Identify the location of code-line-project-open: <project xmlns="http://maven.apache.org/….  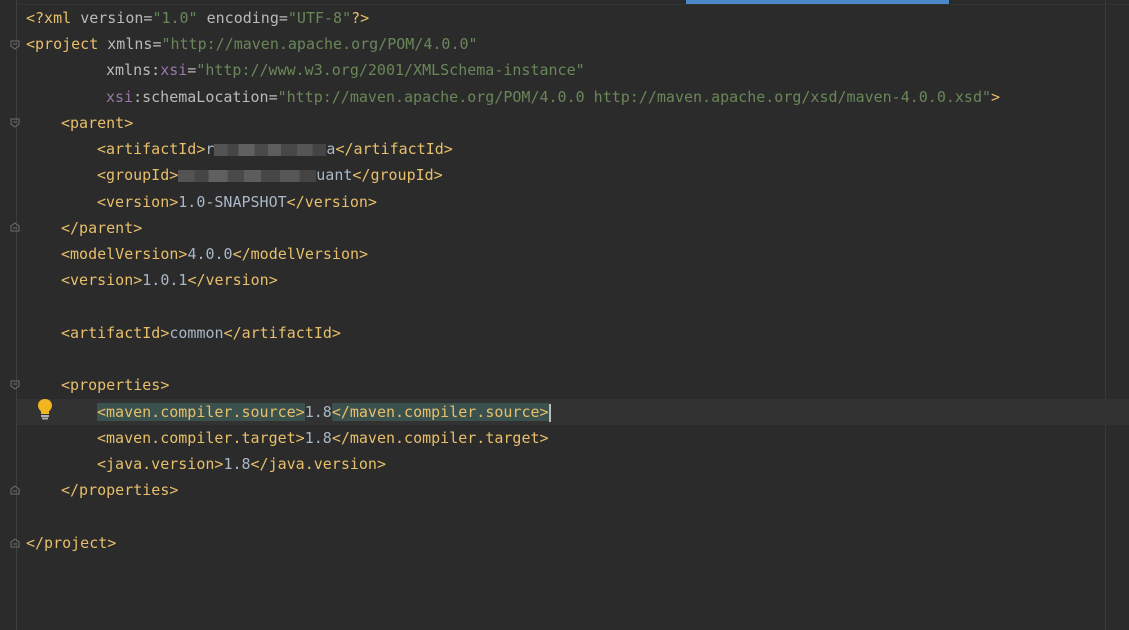
(252, 44).